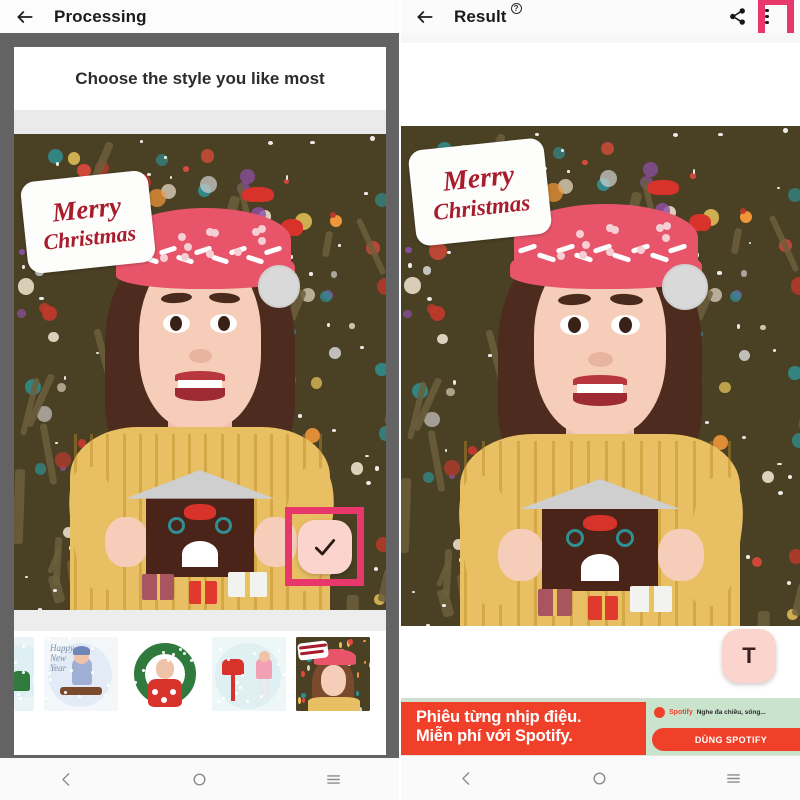 The width and height of the screenshot is (800, 800). What do you see at coordinates (200, 620) in the screenshot?
I see `strip-separator` at bounding box center [200, 620].